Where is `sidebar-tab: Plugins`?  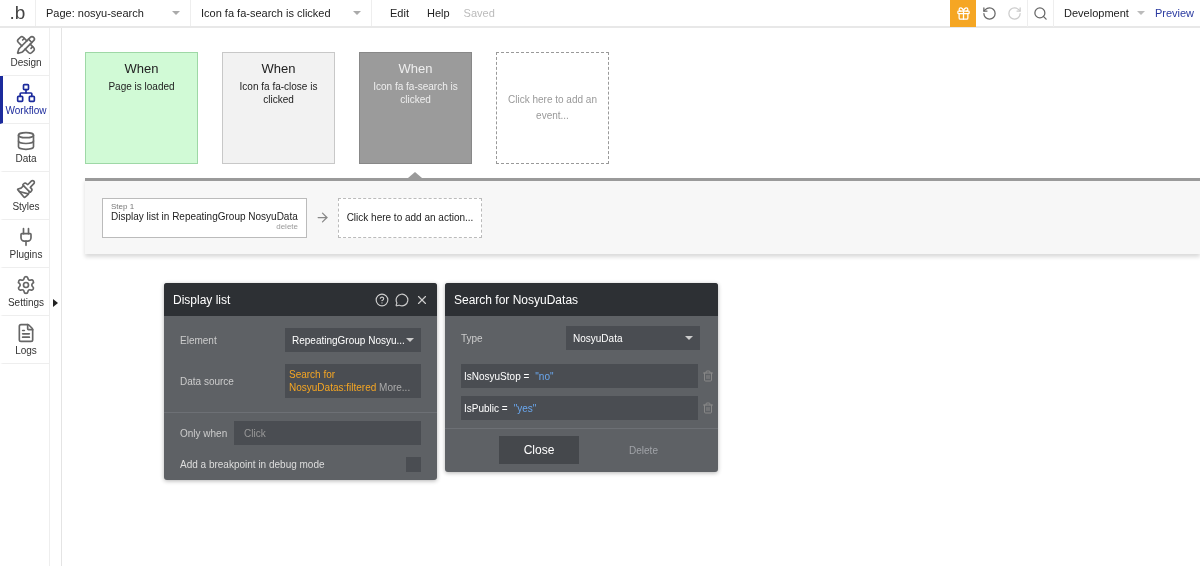 sidebar-tab: Plugins is located at coordinates (24, 244).